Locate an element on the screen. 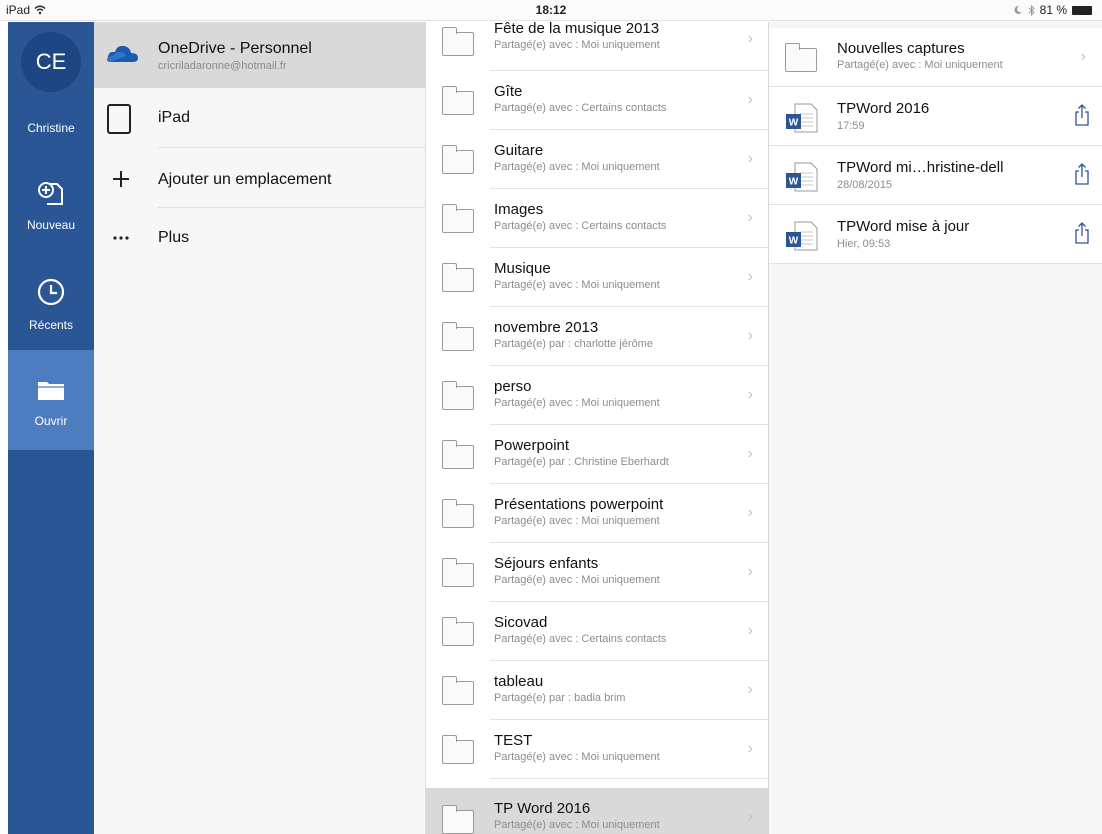 The width and height of the screenshot is (1102, 834). nav-ouvrir-label: Ouvrir is located at coordinates (51, 421).